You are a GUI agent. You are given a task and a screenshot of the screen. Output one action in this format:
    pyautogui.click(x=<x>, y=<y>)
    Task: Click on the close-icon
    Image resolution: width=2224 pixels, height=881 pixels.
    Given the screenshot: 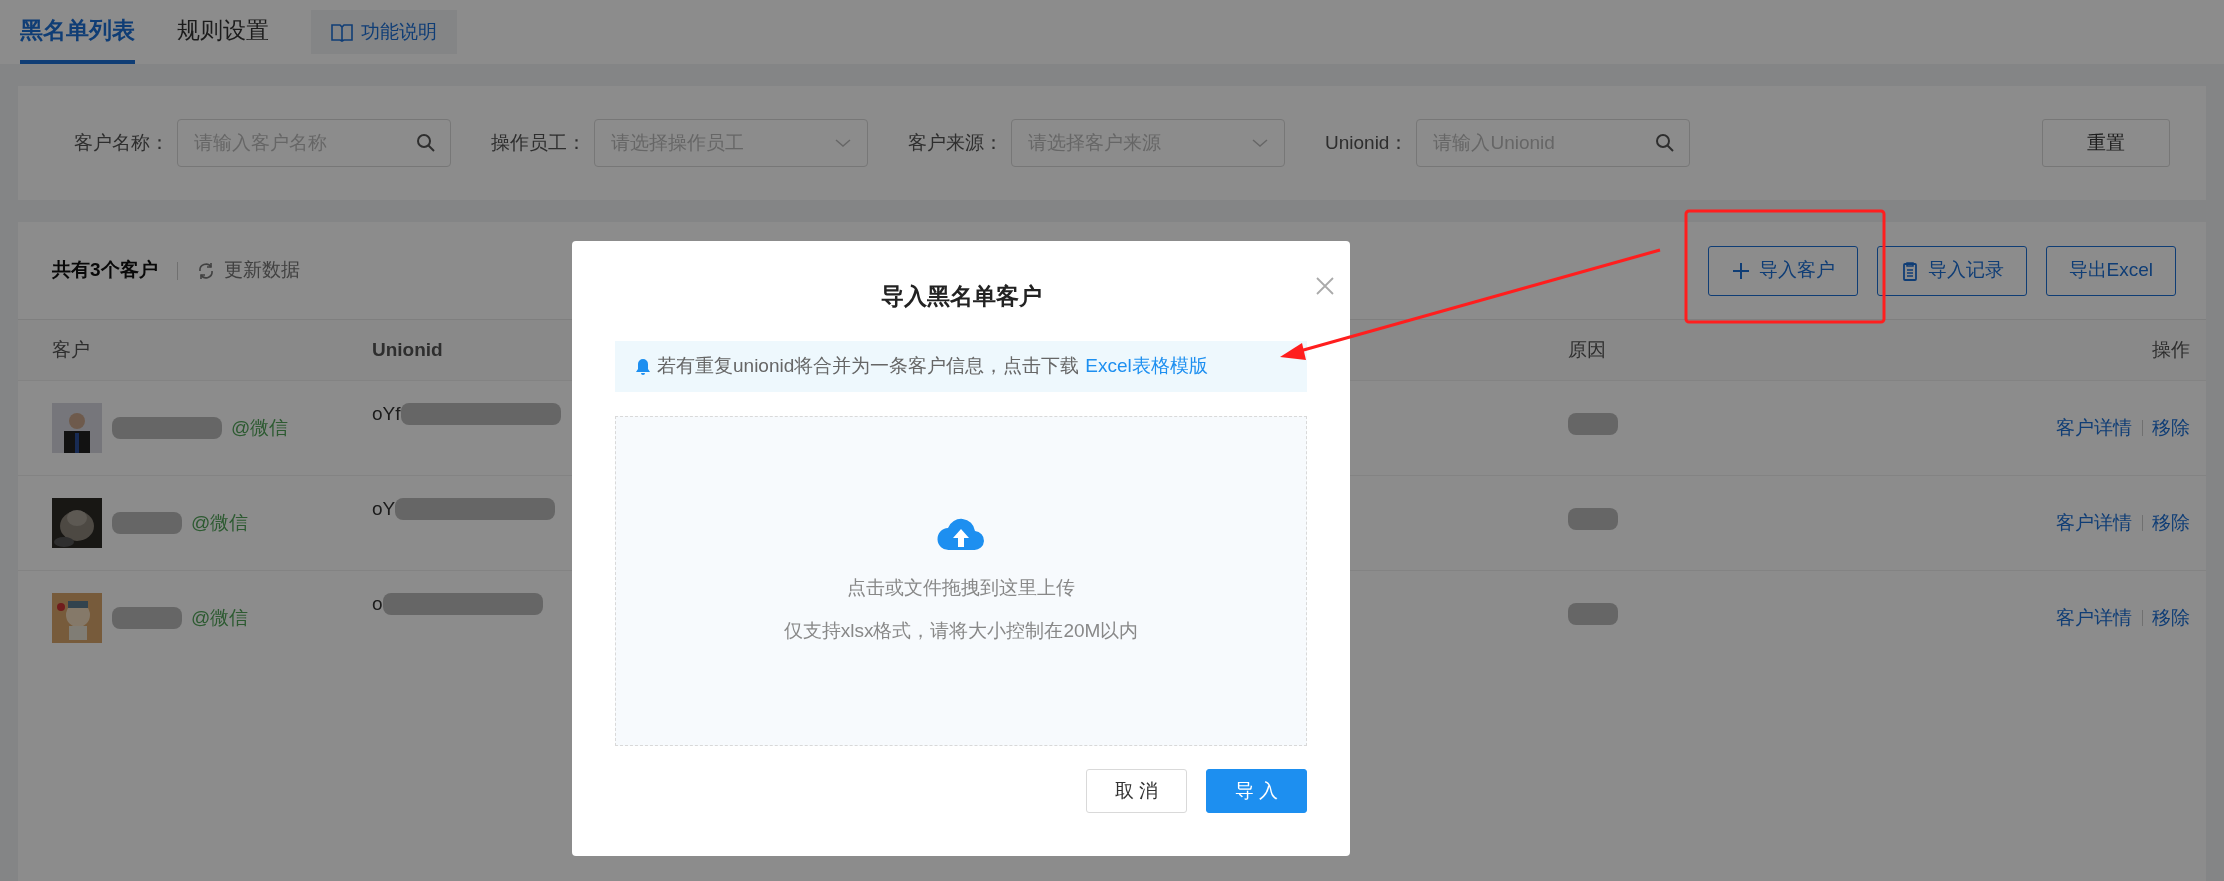 What is the action you would take?
    pyautogui.click(x=1325, y=286)
    